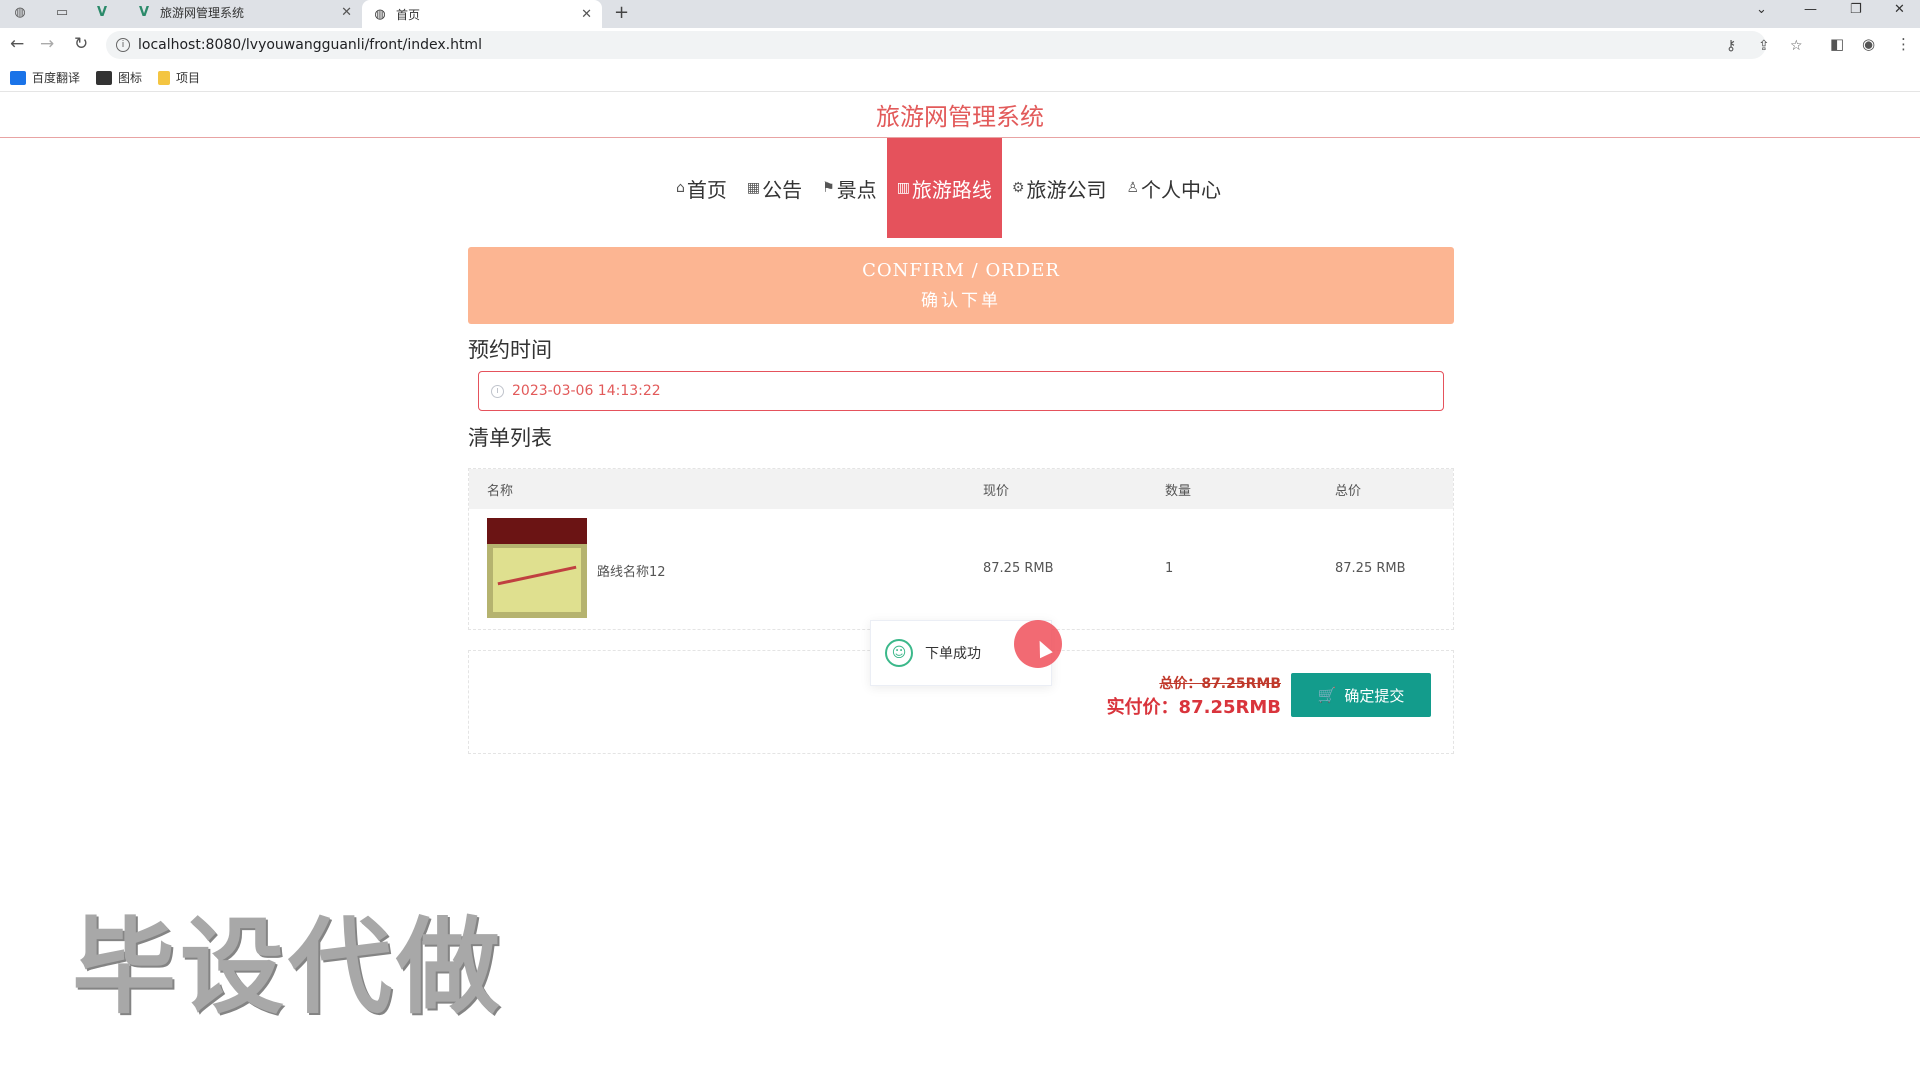 The image size is (1920, 1072). I want to click on nav-label: 景点, so click(856, 189).